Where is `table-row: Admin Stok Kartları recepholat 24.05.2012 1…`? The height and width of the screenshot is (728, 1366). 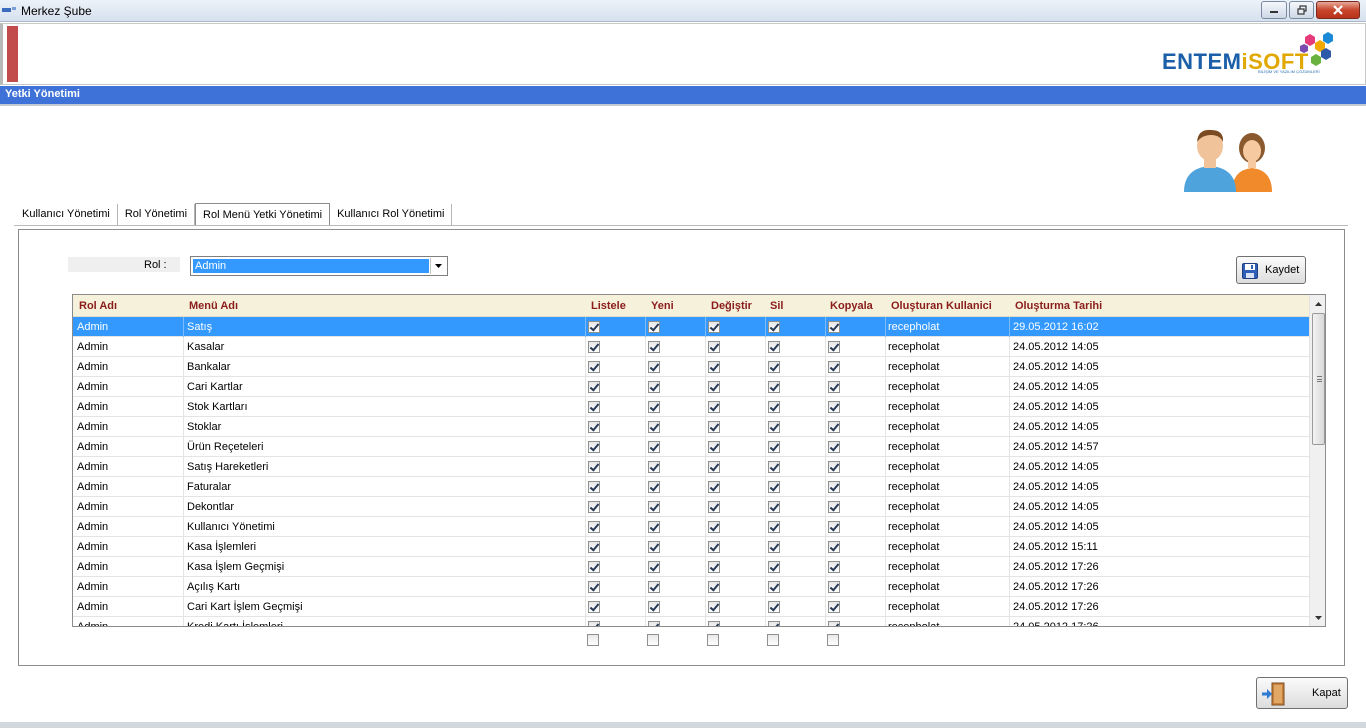
table-row: Admin Stok Kartları recepholat 24.05.2012 1… is located at coordinates (691, 407).